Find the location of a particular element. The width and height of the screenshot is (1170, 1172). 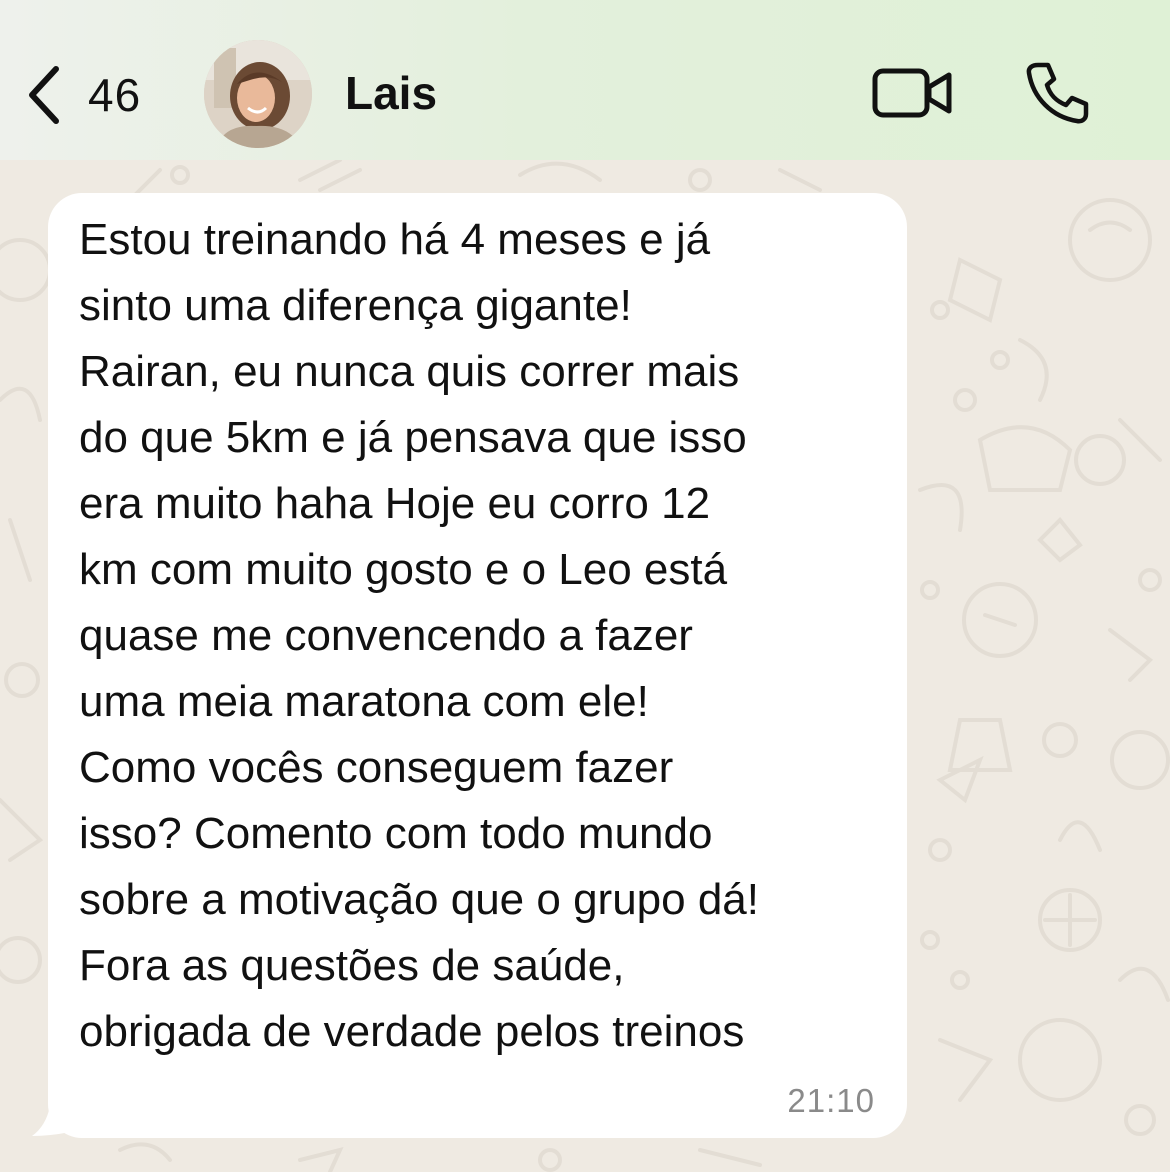

chevron-left-icon is located at coordinates (44, 95).